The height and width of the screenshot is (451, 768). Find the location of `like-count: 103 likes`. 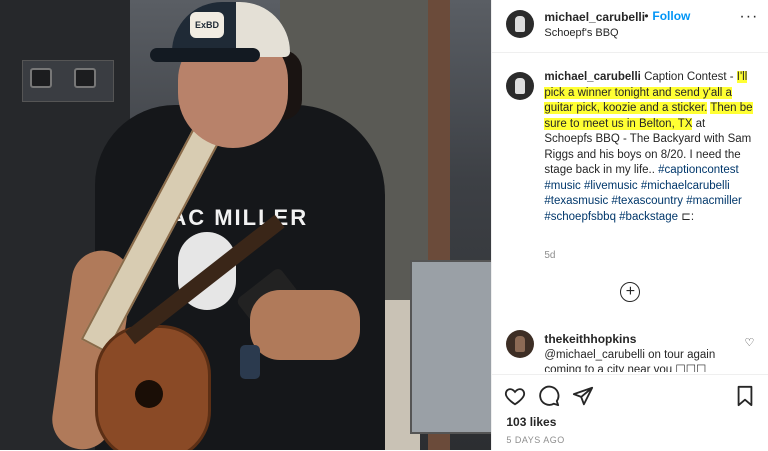

like-count: 103 likes is located at coordinates (531, 422).